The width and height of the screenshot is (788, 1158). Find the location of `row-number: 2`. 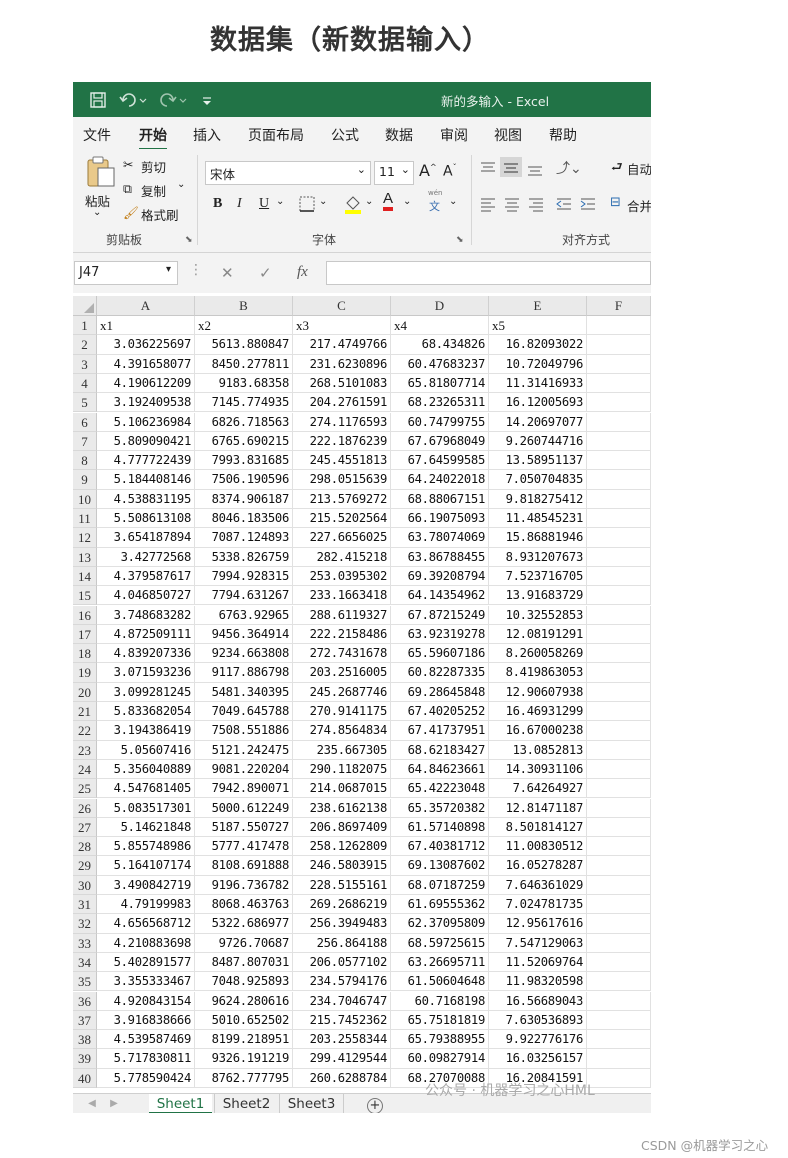

row-number: 2 is located at coordinates (85, 345).